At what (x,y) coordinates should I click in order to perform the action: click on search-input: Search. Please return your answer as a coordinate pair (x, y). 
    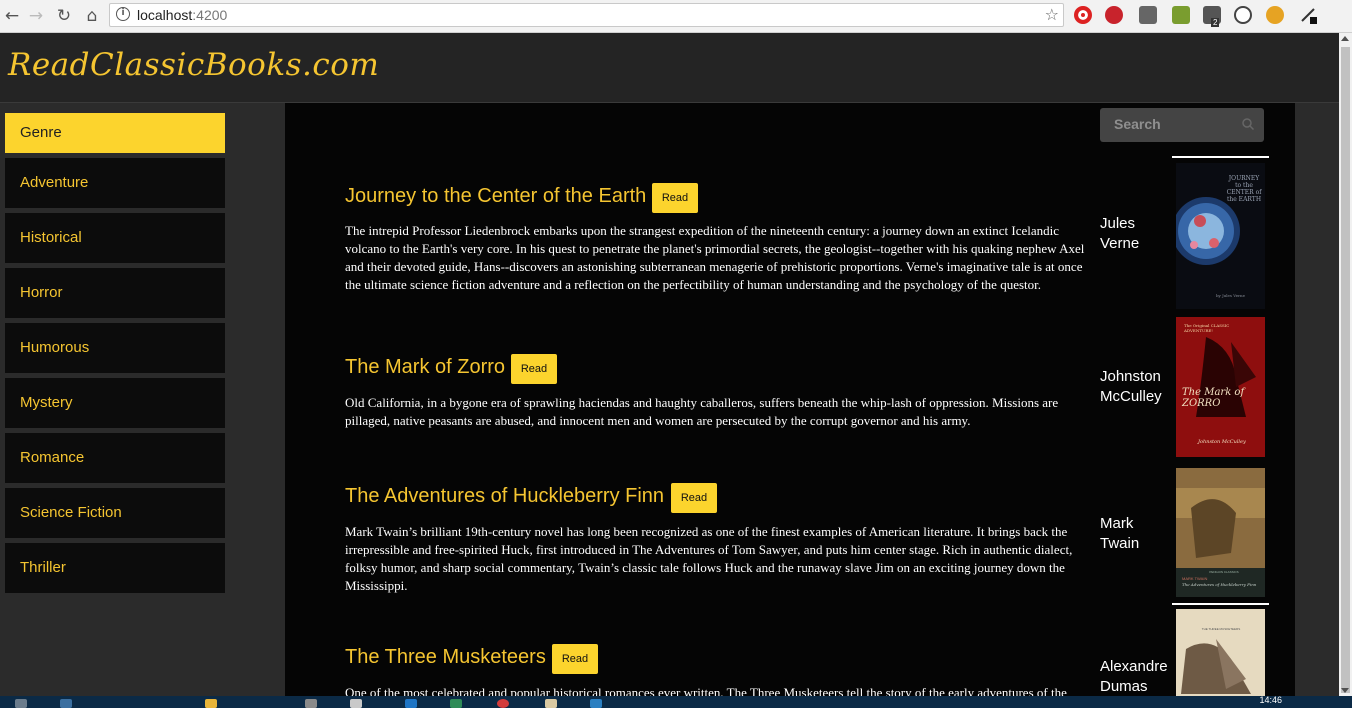
    Looking at the image, I should click on (1182, 125).